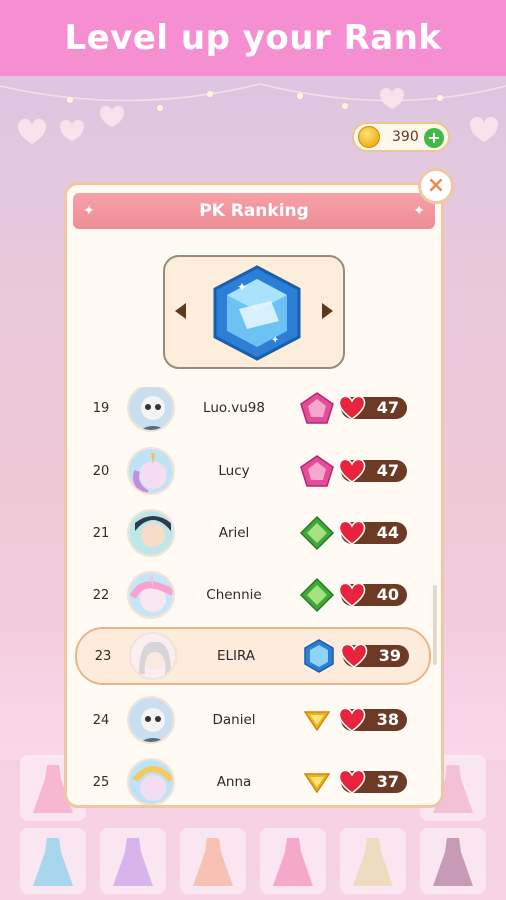 The height and width of the screenshot is (900, 506). I want to click on heart-count: 44, so click(387, 532).